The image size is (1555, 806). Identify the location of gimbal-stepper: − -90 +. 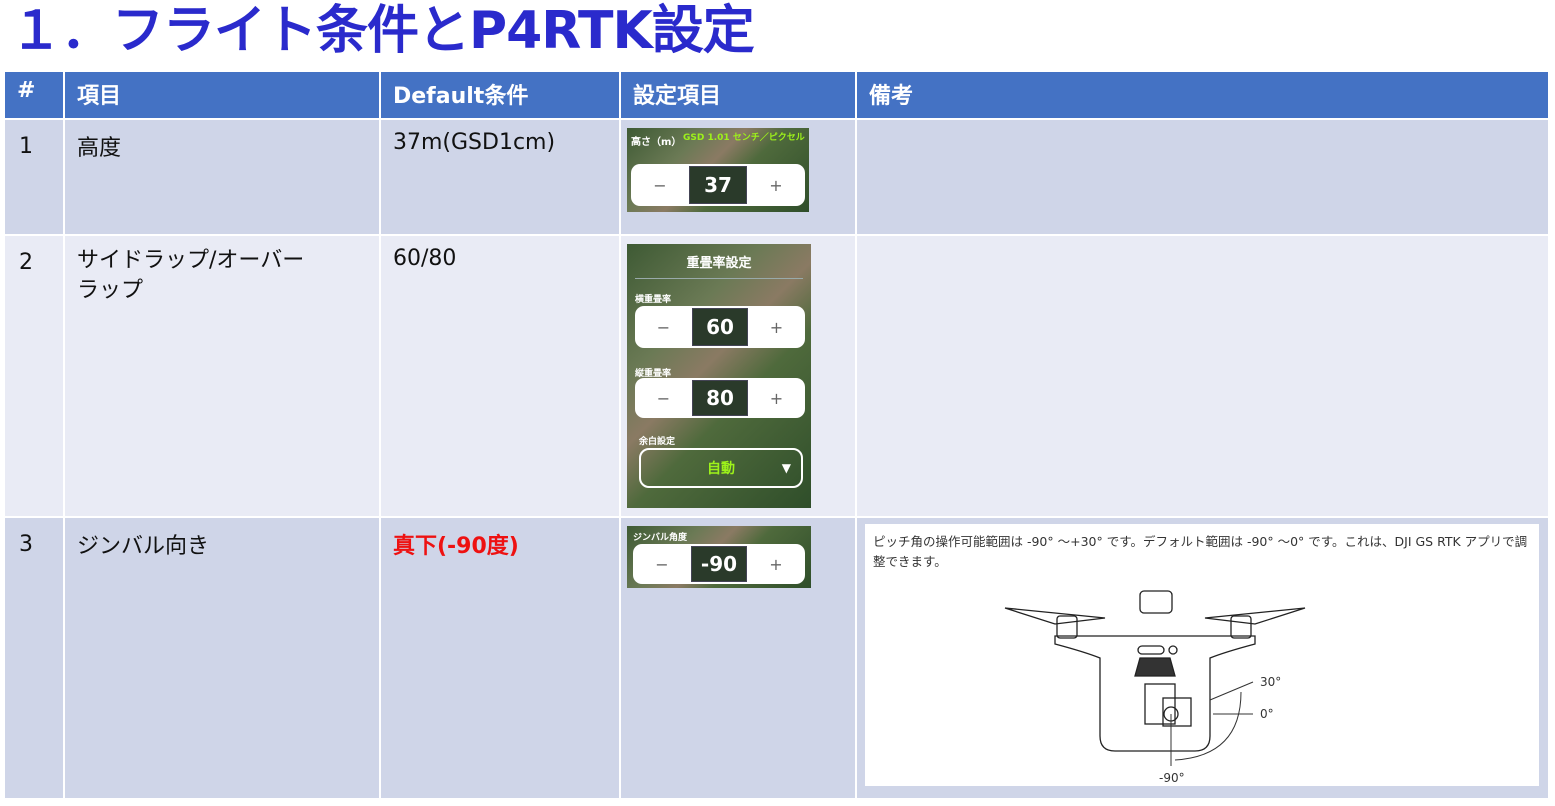
(719, 564).